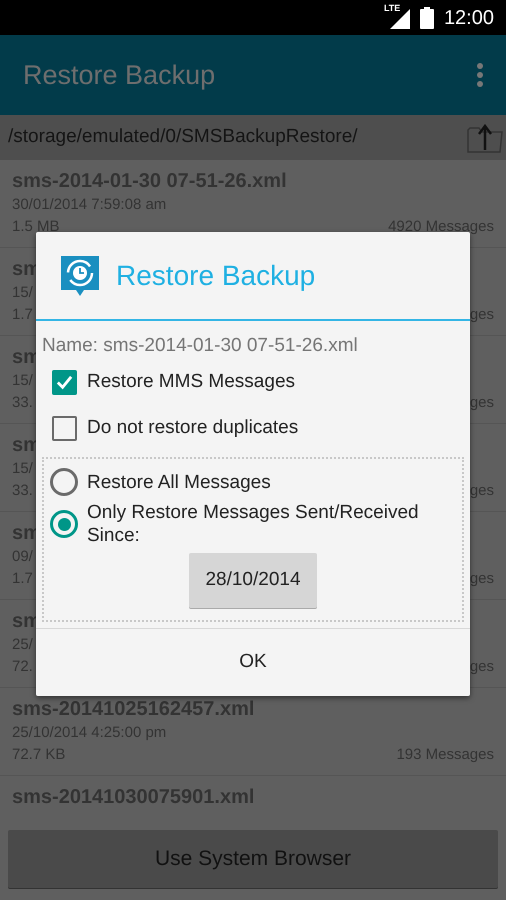  Describe the element at coordinates (216, 275) in the screenshot. I see `dialog-title: Restore Backup` at that location.